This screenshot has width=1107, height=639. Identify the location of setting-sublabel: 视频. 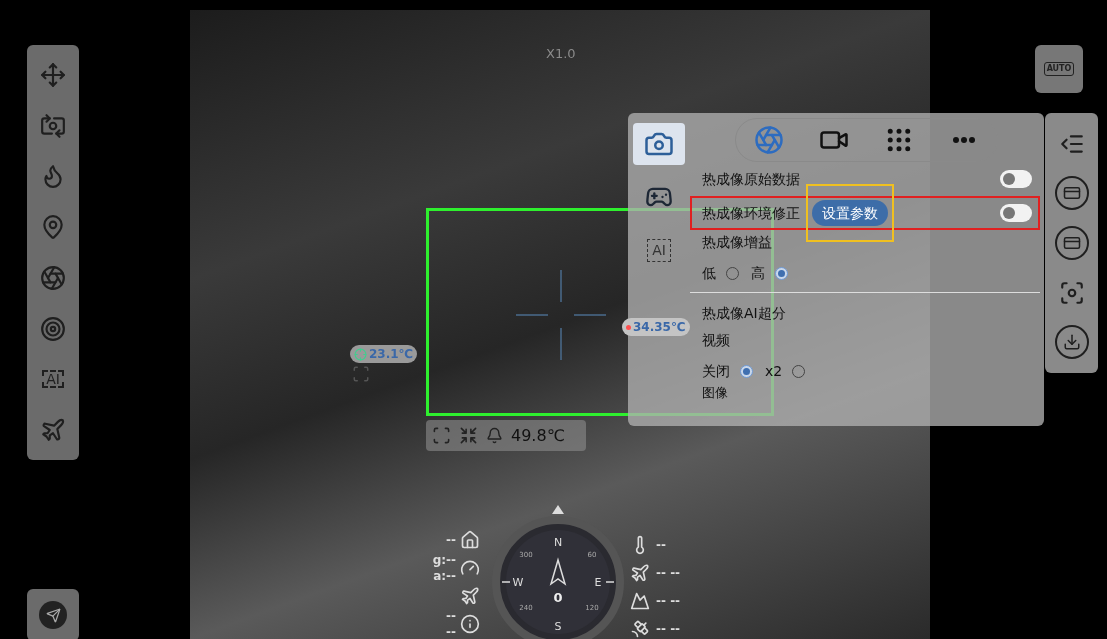
(716, 340).